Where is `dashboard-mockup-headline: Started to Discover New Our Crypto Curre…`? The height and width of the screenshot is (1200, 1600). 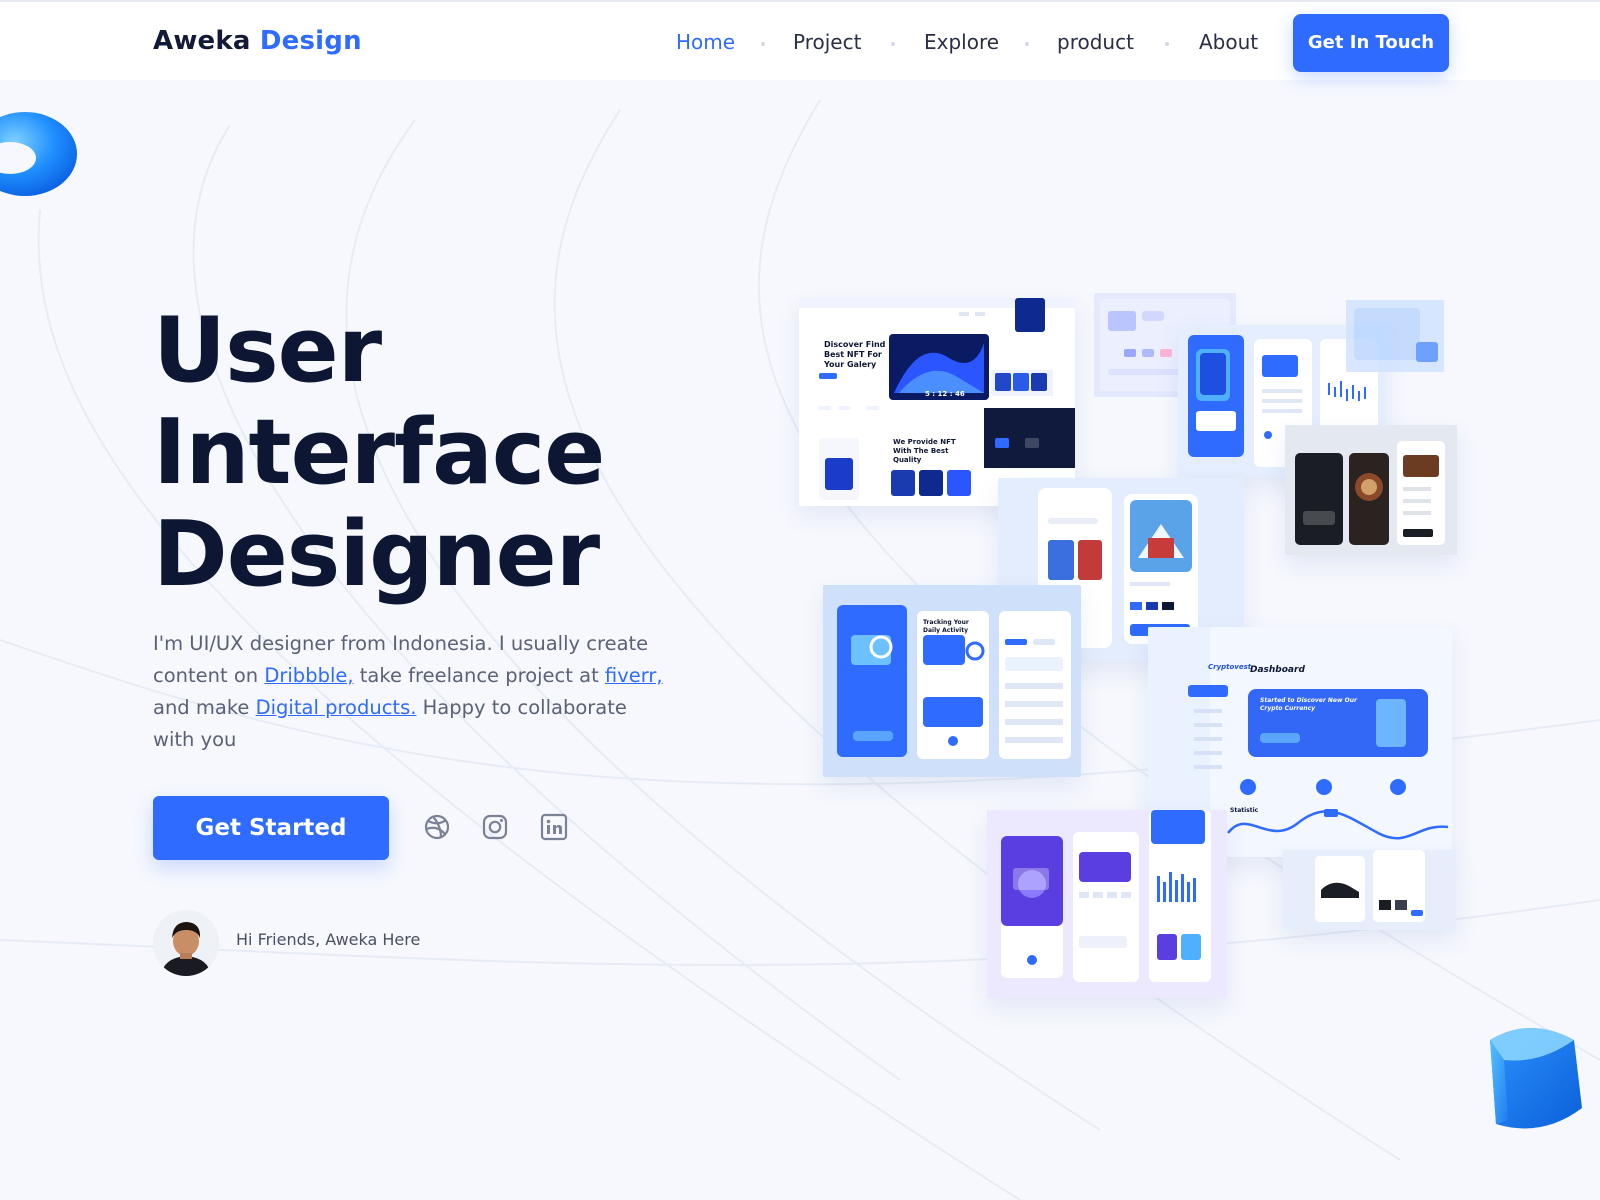 dashboard-mockup-headline: Started to Discover New Our Crypto Curre… is located at coordinates (1308, 704).